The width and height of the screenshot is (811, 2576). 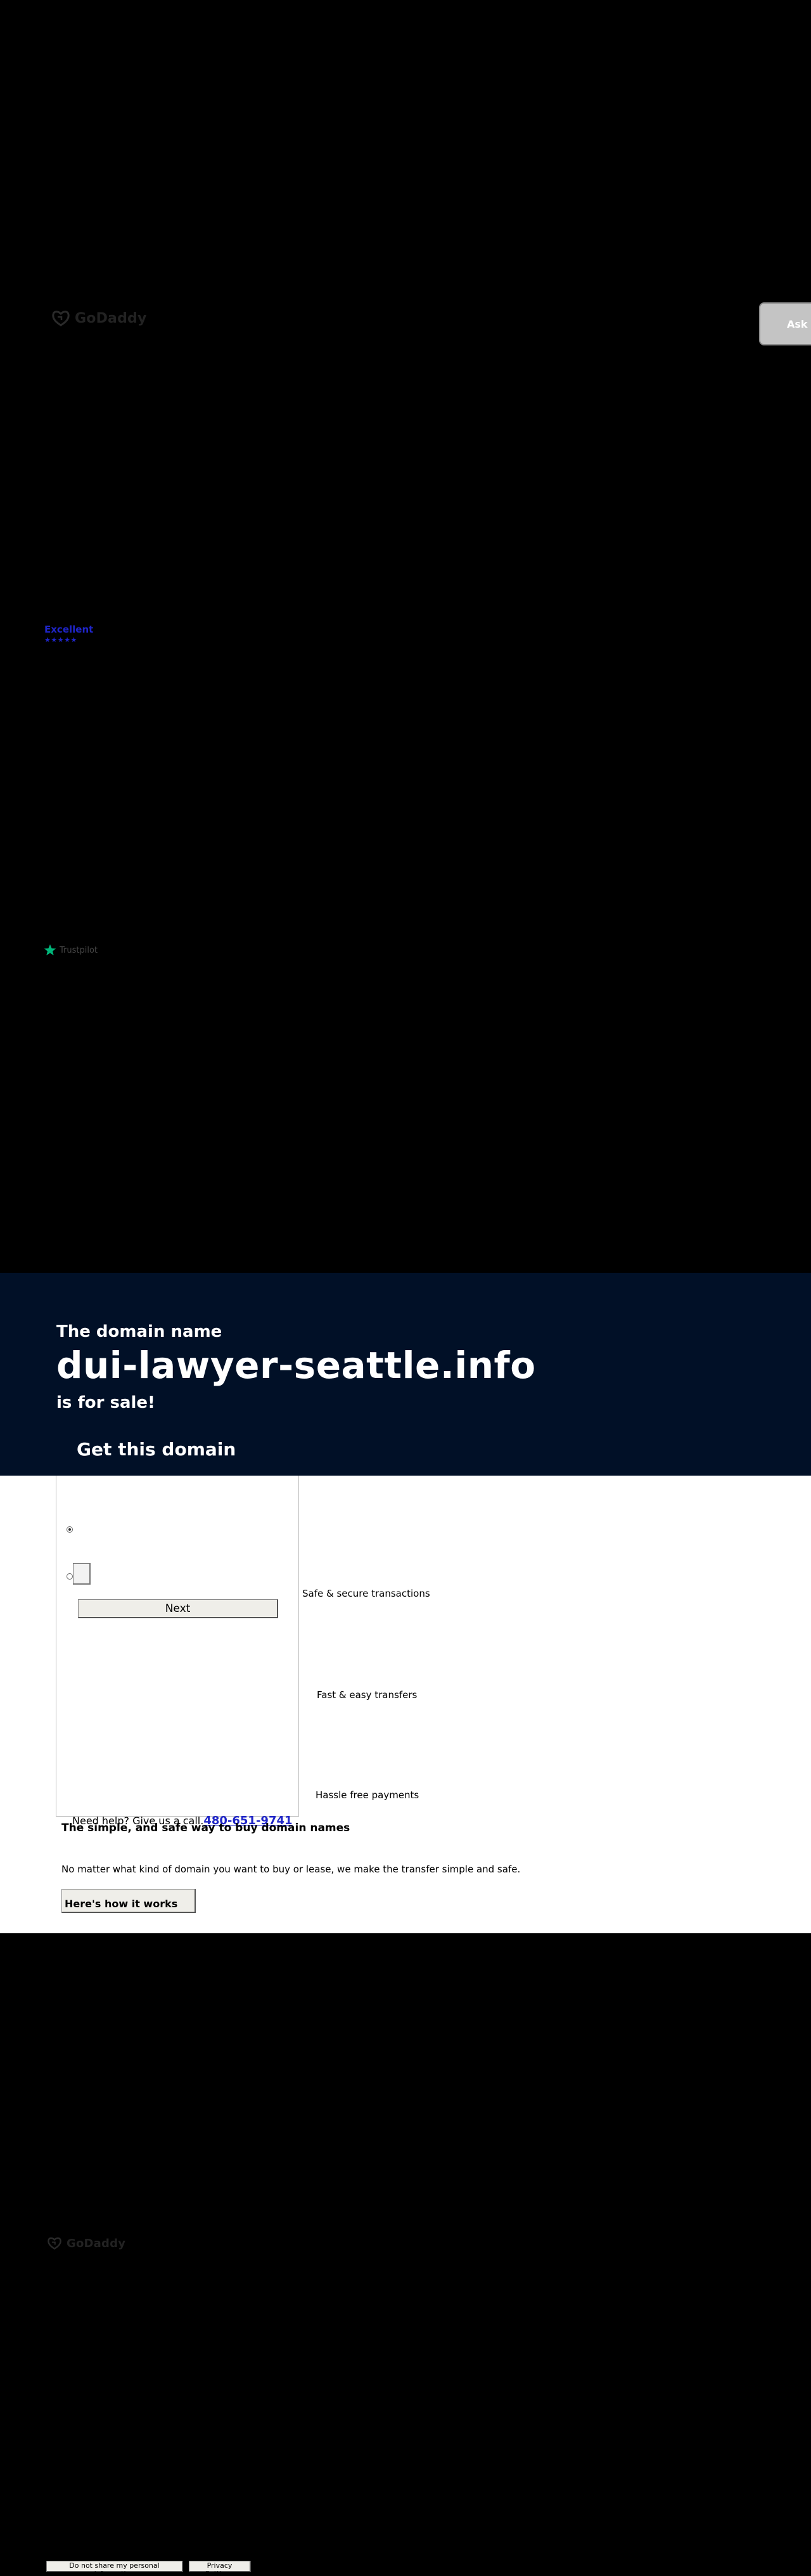 I want to click on trustpilot-badge: Trustpilot, so click(x=70, y=950).